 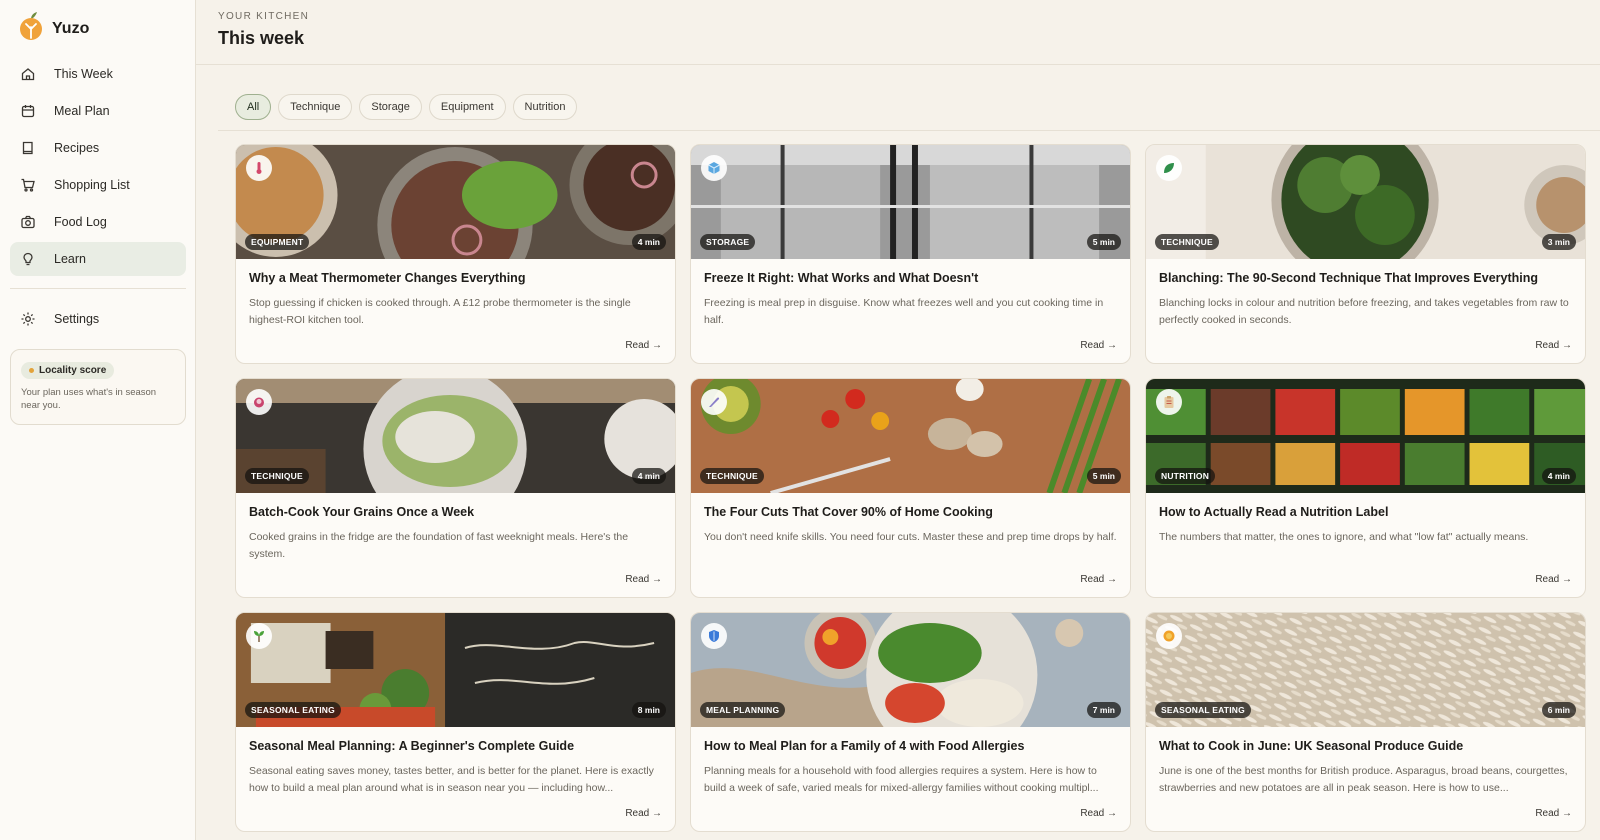 What do you see at coordinates (259, 402) in the screenshot?
I see `bowl-icon` at bounding box center [259, 402].